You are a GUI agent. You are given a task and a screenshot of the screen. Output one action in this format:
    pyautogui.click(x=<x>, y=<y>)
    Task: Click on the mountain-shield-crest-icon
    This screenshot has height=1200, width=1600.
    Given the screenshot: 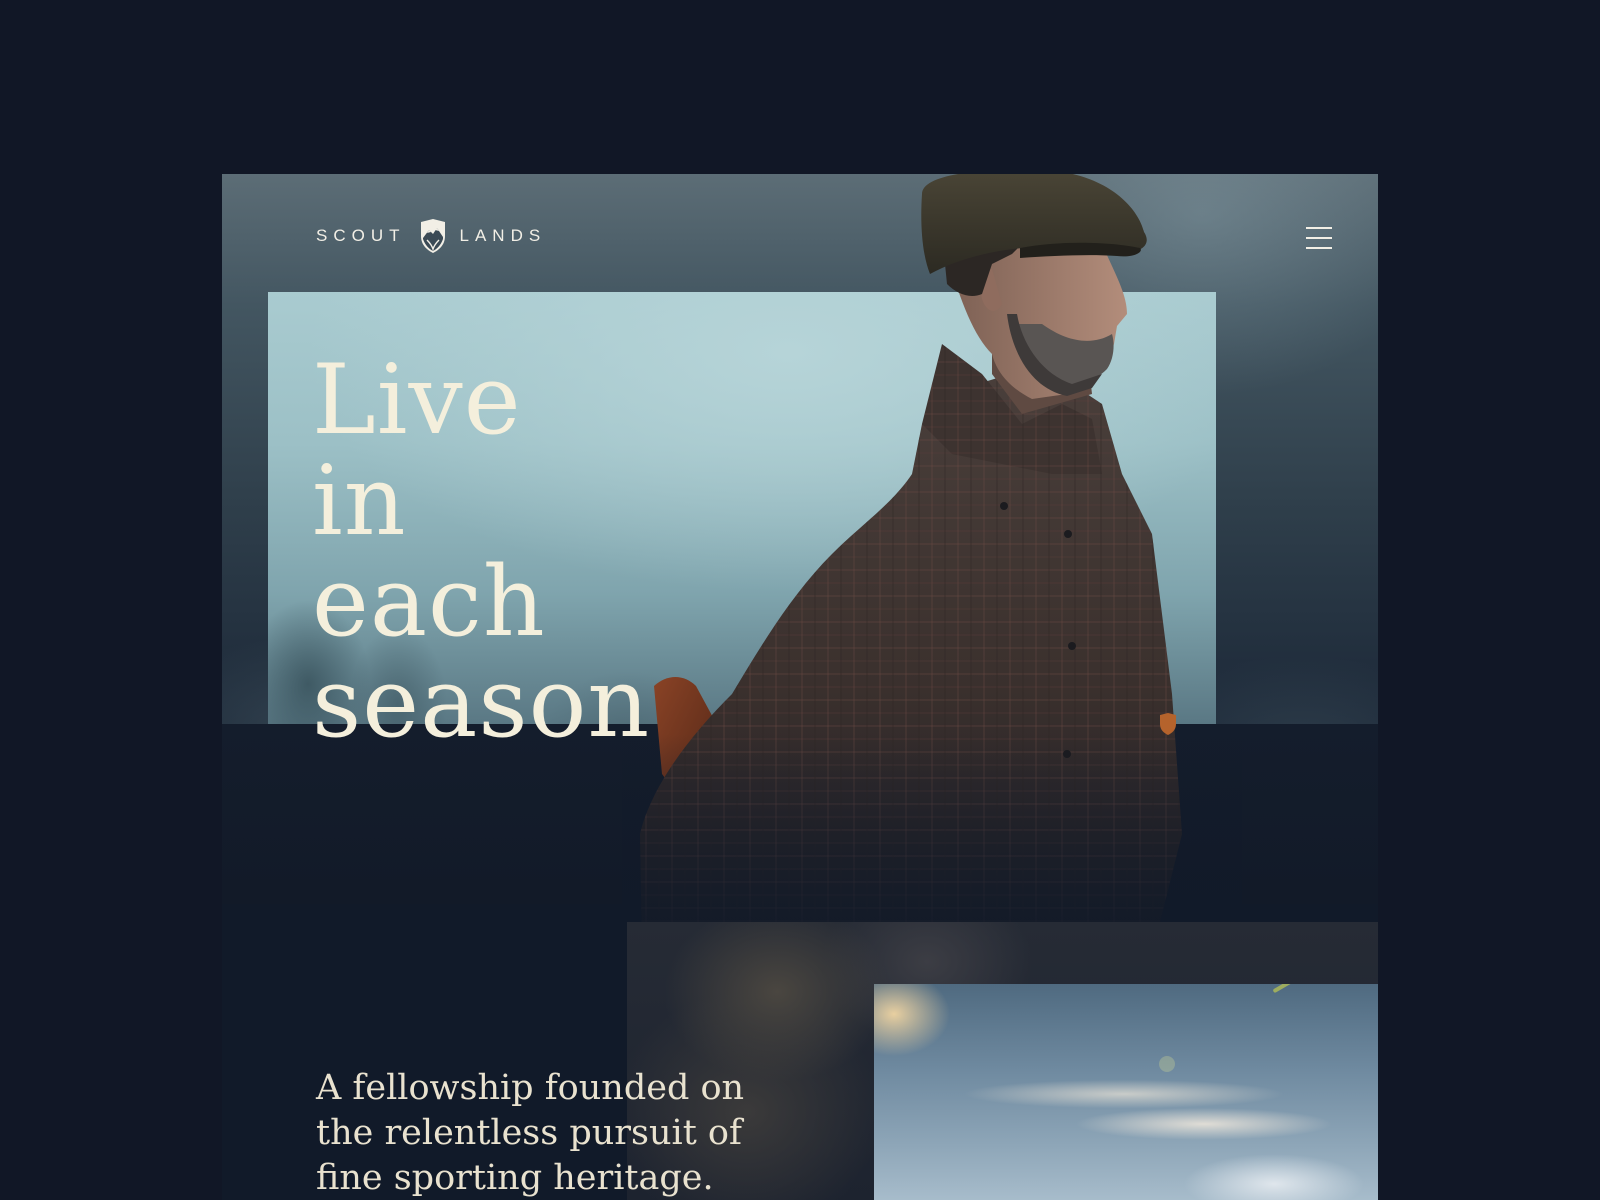 What is the action you would take?
    pyautogui.click(x=432, y=236)
    